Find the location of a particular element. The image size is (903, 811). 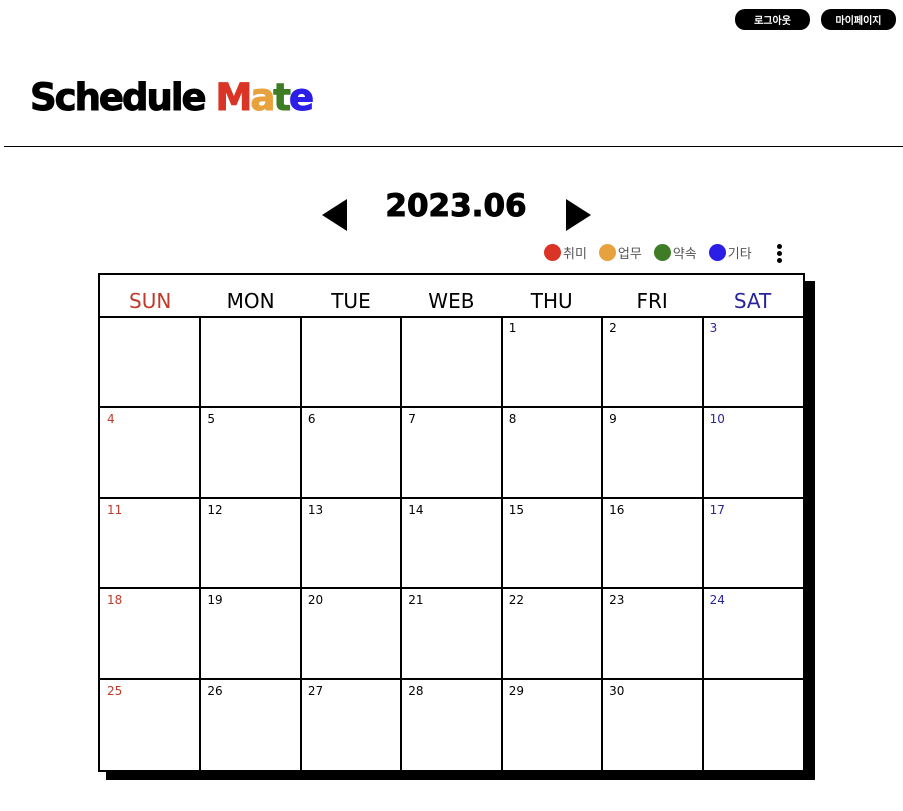

day-number: 30 is located at coordinates (617, 691).